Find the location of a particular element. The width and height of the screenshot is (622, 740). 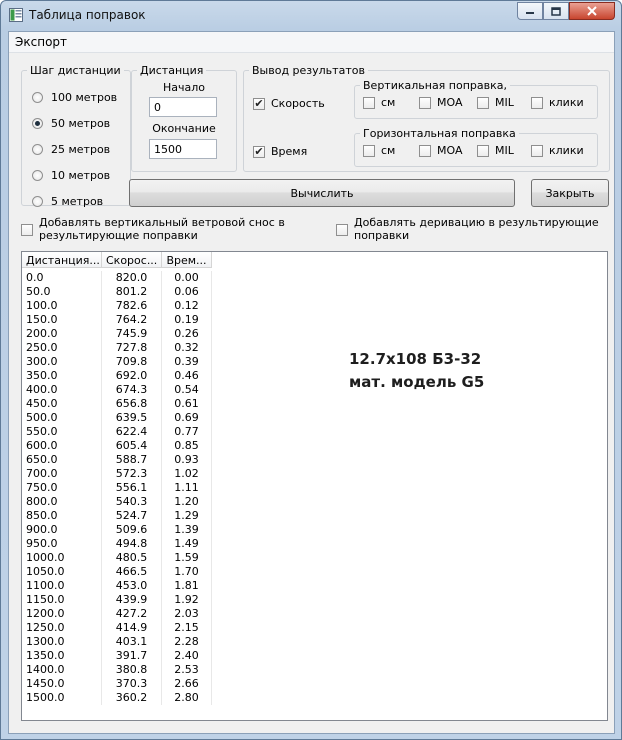

cell-speed: 360.2 is located at coordinates (132, 698).